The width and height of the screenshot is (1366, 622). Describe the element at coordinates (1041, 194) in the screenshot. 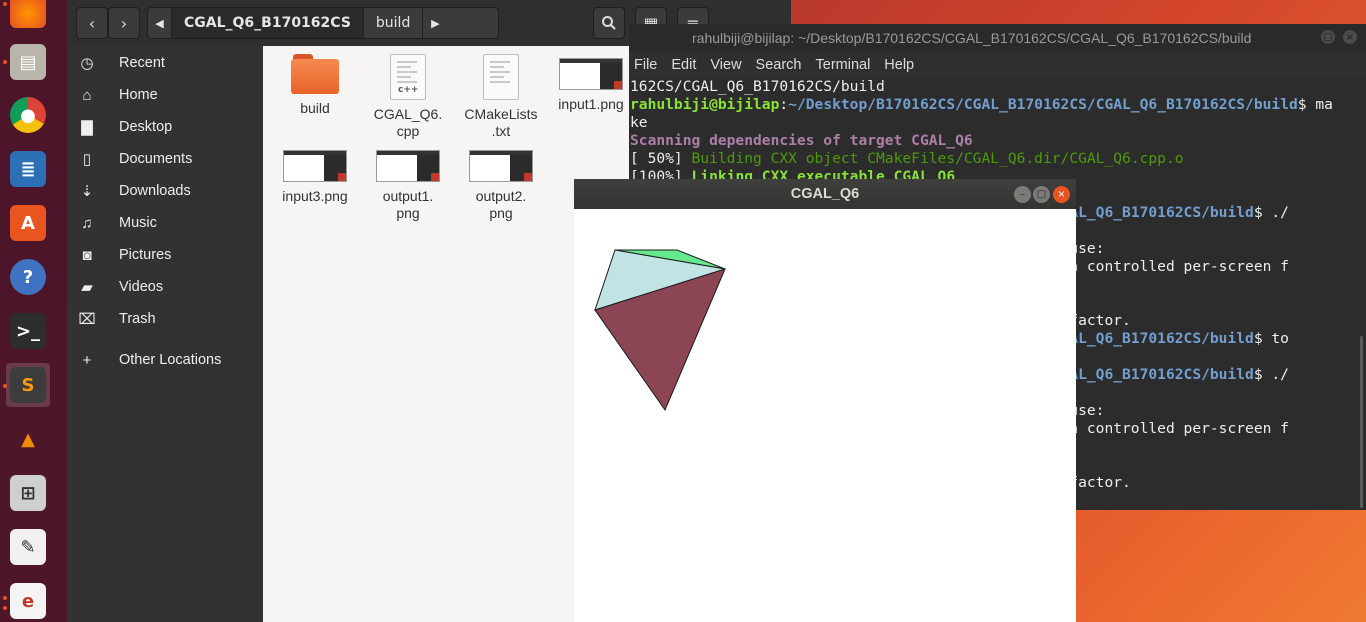

I see `cgal-maximize-button: □` at that location.